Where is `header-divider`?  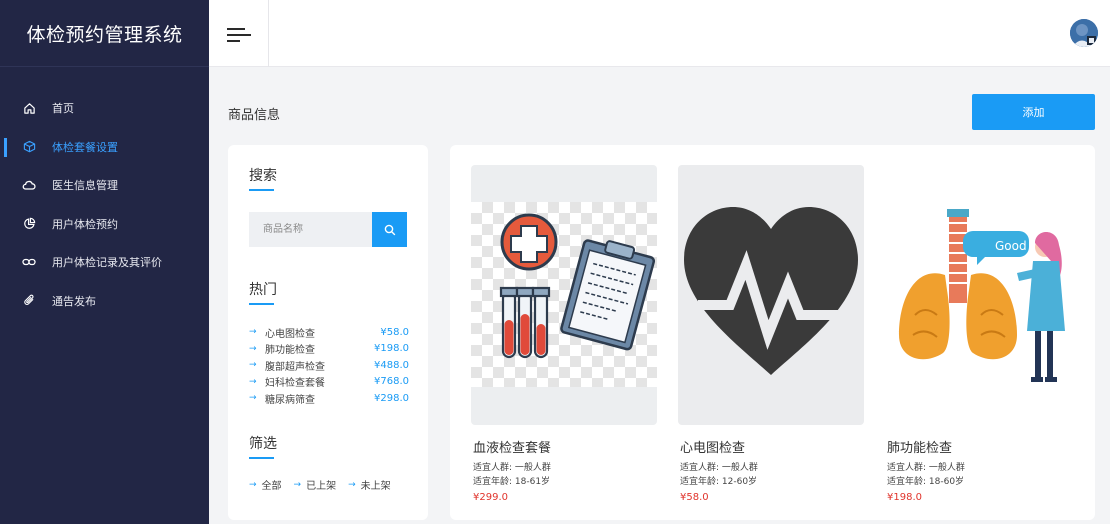 header-divider is located at coordinates (268, 33).